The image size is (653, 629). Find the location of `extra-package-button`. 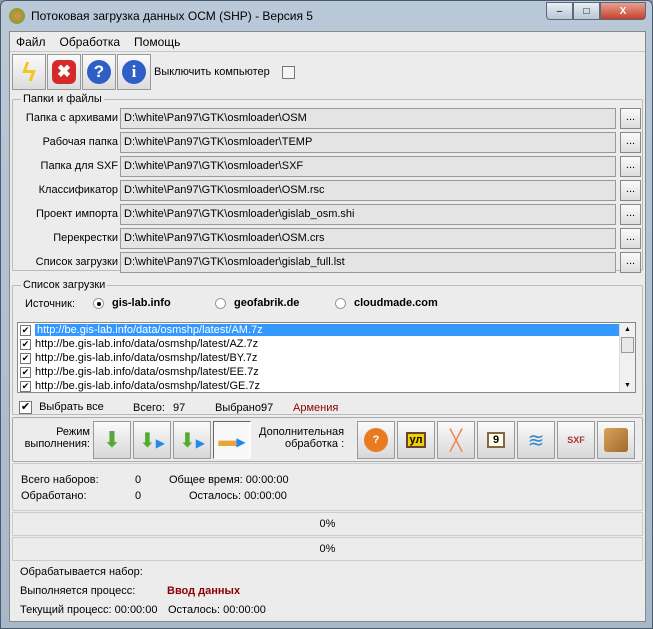

extra-package-button is located at coordinates (616, 440).